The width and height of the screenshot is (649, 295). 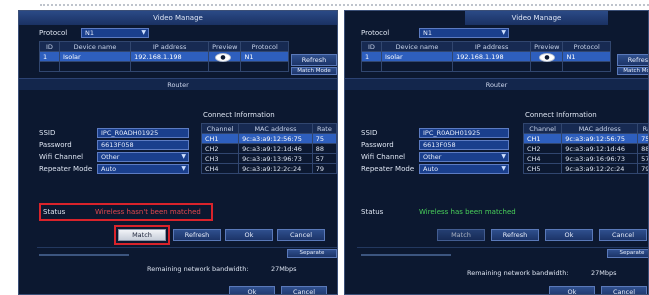 I want to click on table-row: CH4 9c:a3:a9:12:2c:24 79, so click(x=268, y=168).